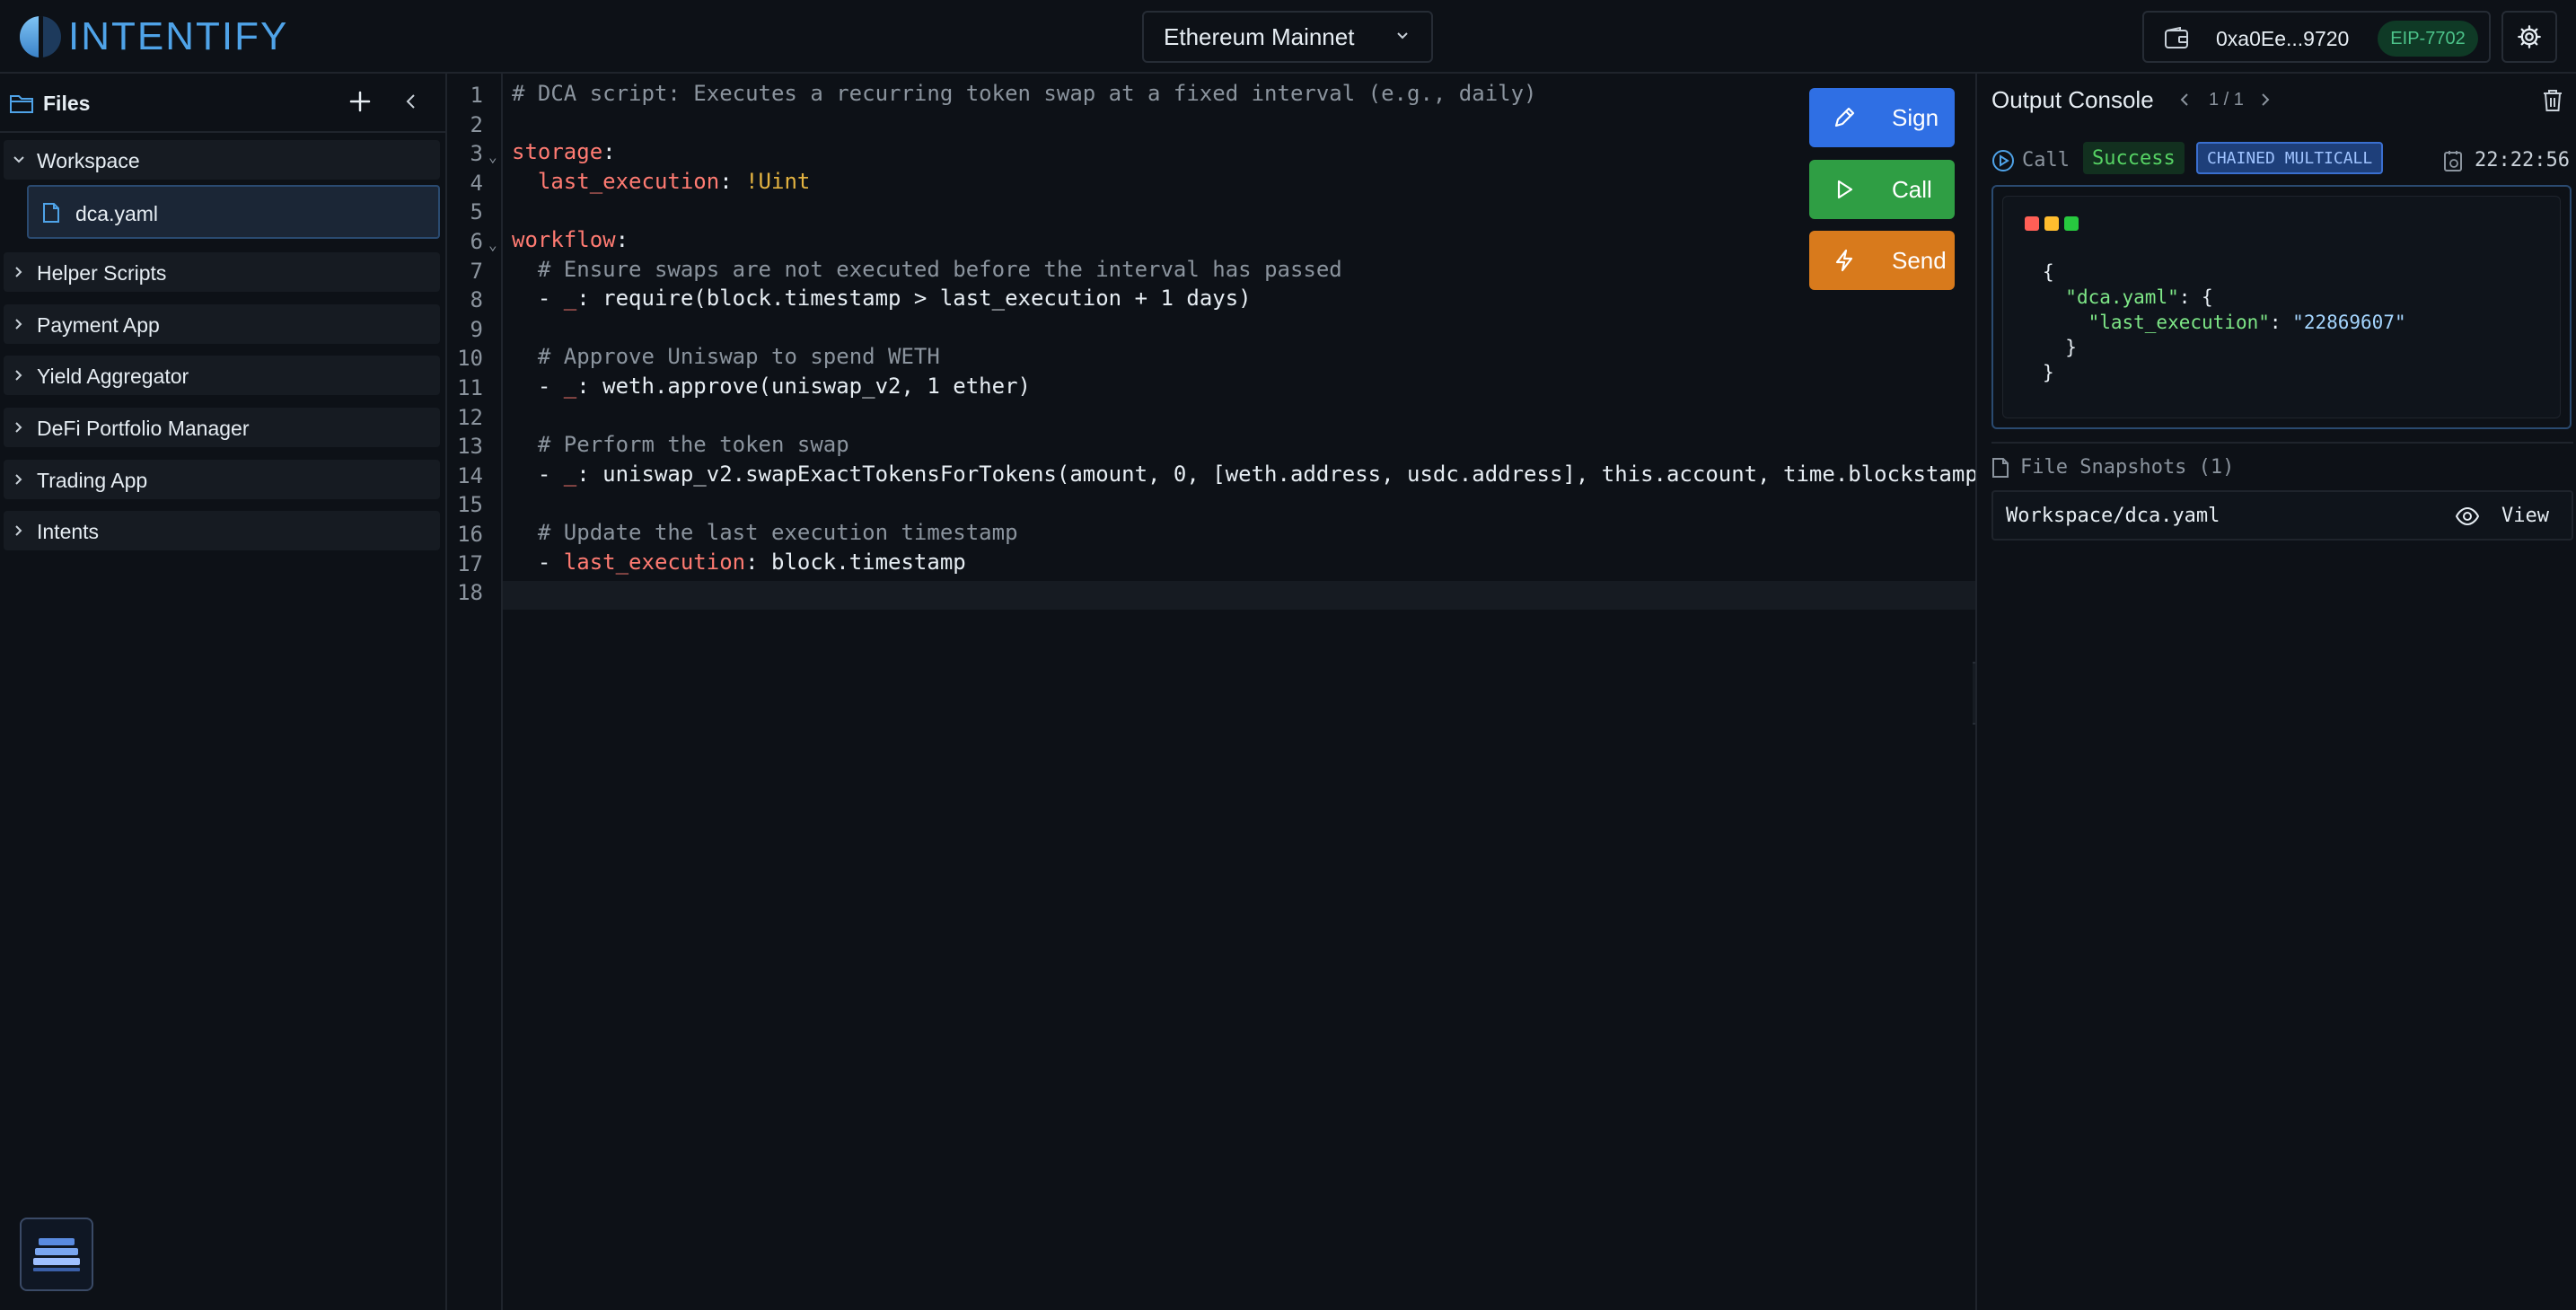  Describe the element at coordinates (102, 273) in the screenshot. I see `folder-label: Helper Scripts` at that location.